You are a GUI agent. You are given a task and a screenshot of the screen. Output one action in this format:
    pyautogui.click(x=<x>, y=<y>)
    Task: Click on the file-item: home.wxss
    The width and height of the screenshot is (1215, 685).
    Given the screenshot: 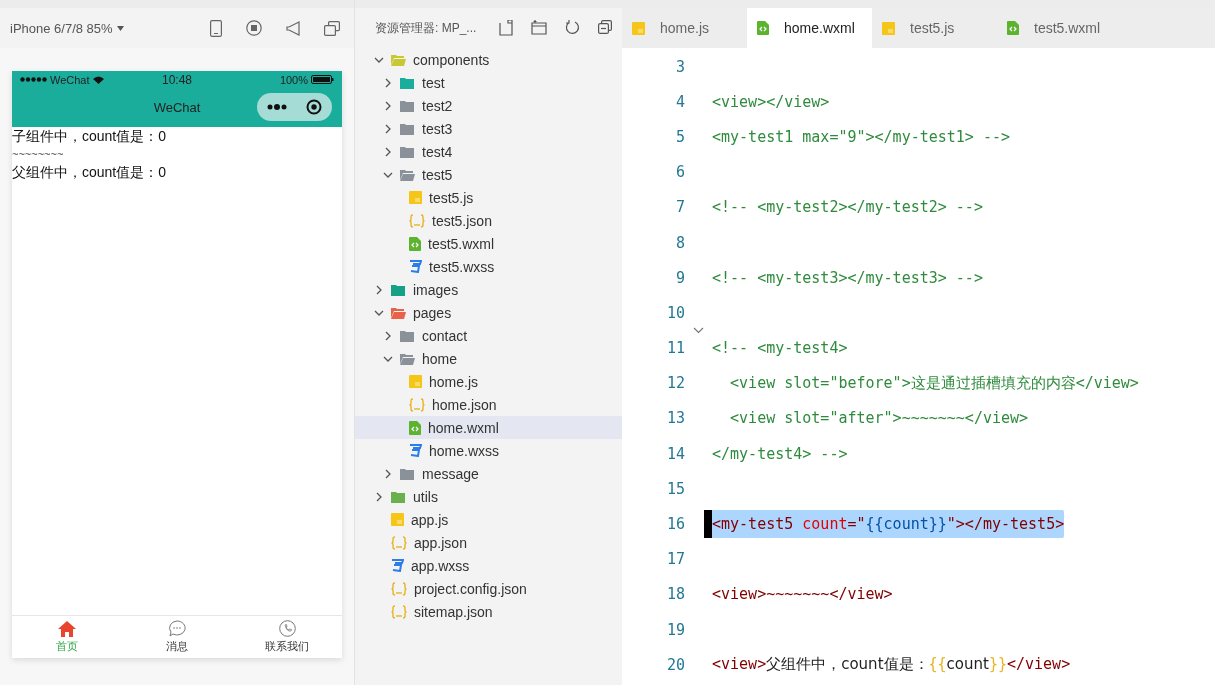 What is the action you would take?
    pyautogui.click(x=488, y=450)
    